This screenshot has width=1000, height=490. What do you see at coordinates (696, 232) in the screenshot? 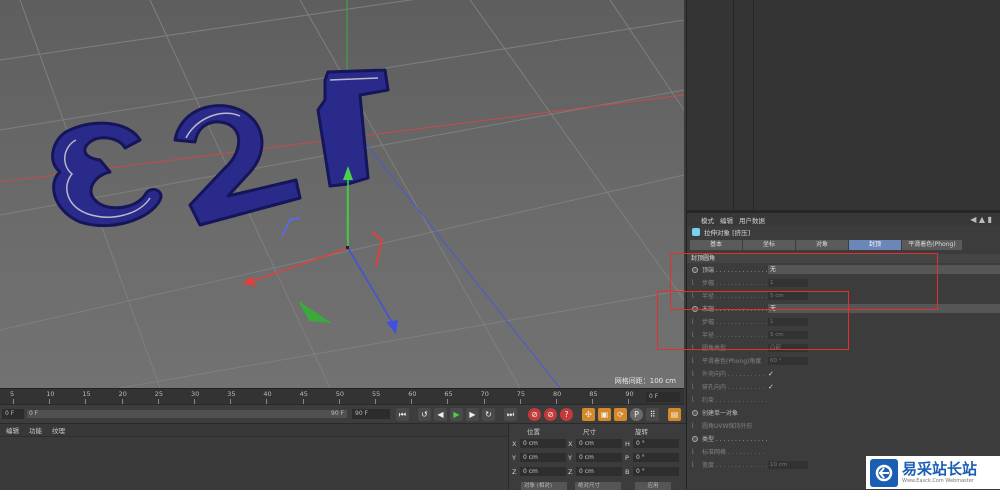
I see `extrude-object-icon` at bounding box center [696, 232].